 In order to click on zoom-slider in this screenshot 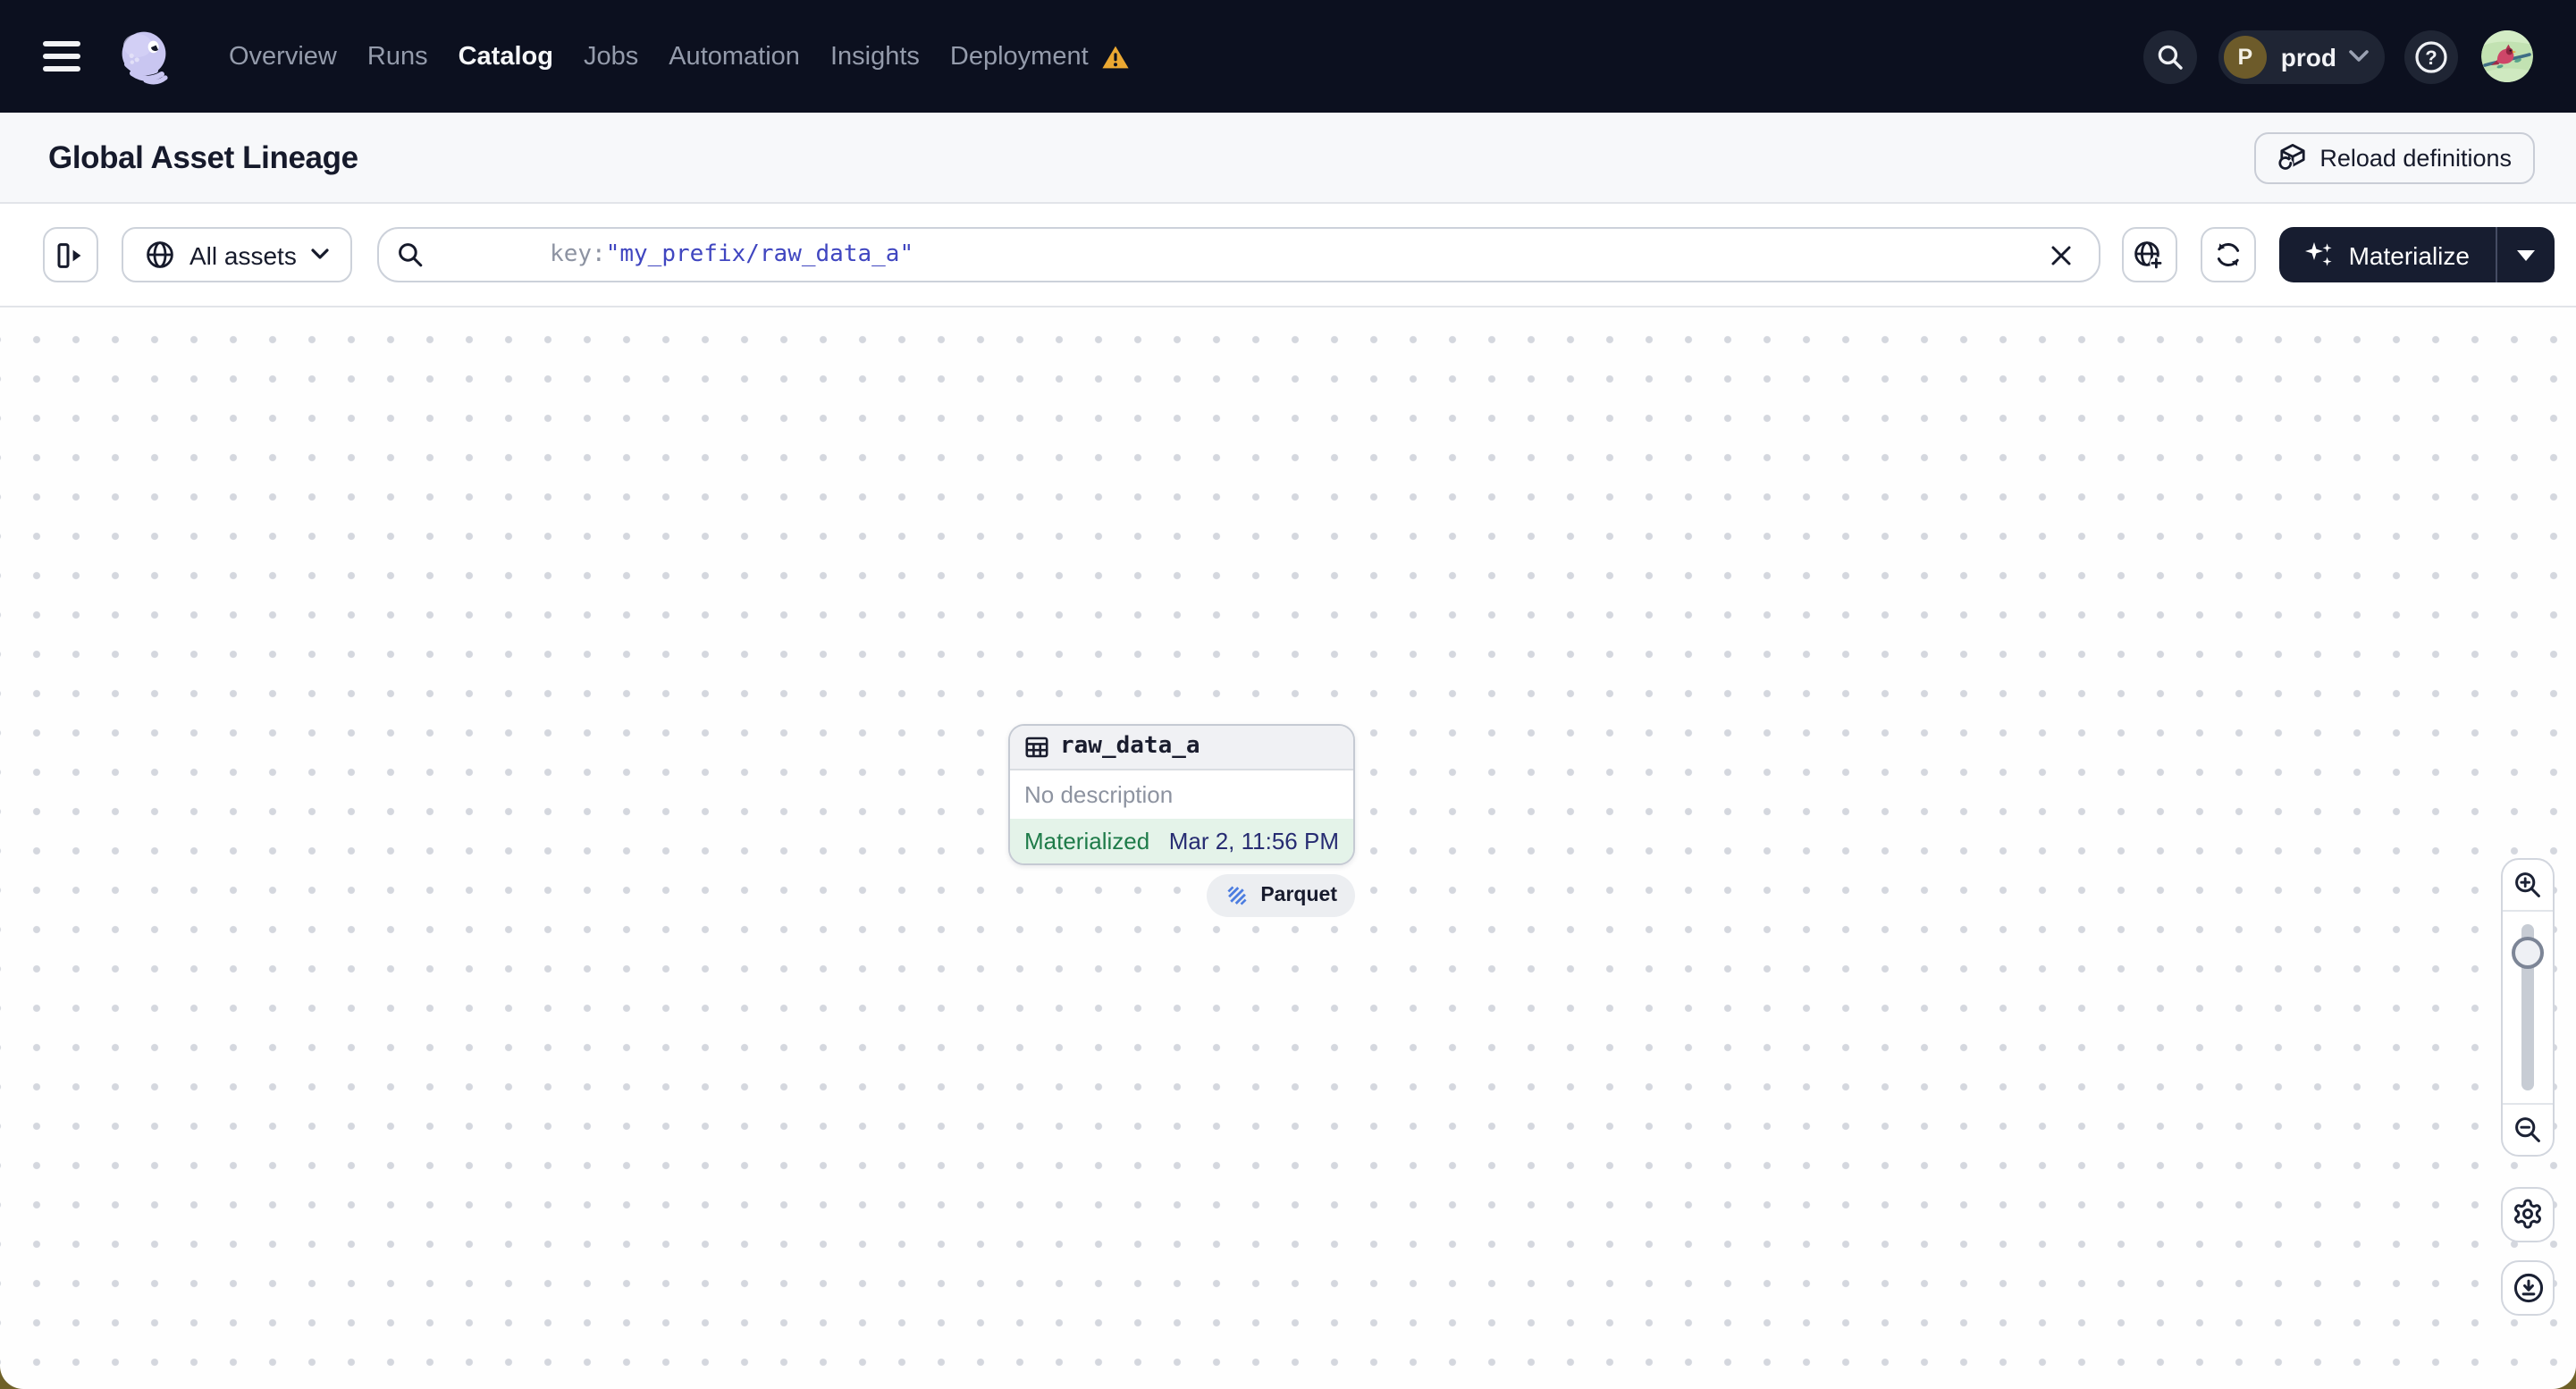, I will do `click(2528, 1007)`.